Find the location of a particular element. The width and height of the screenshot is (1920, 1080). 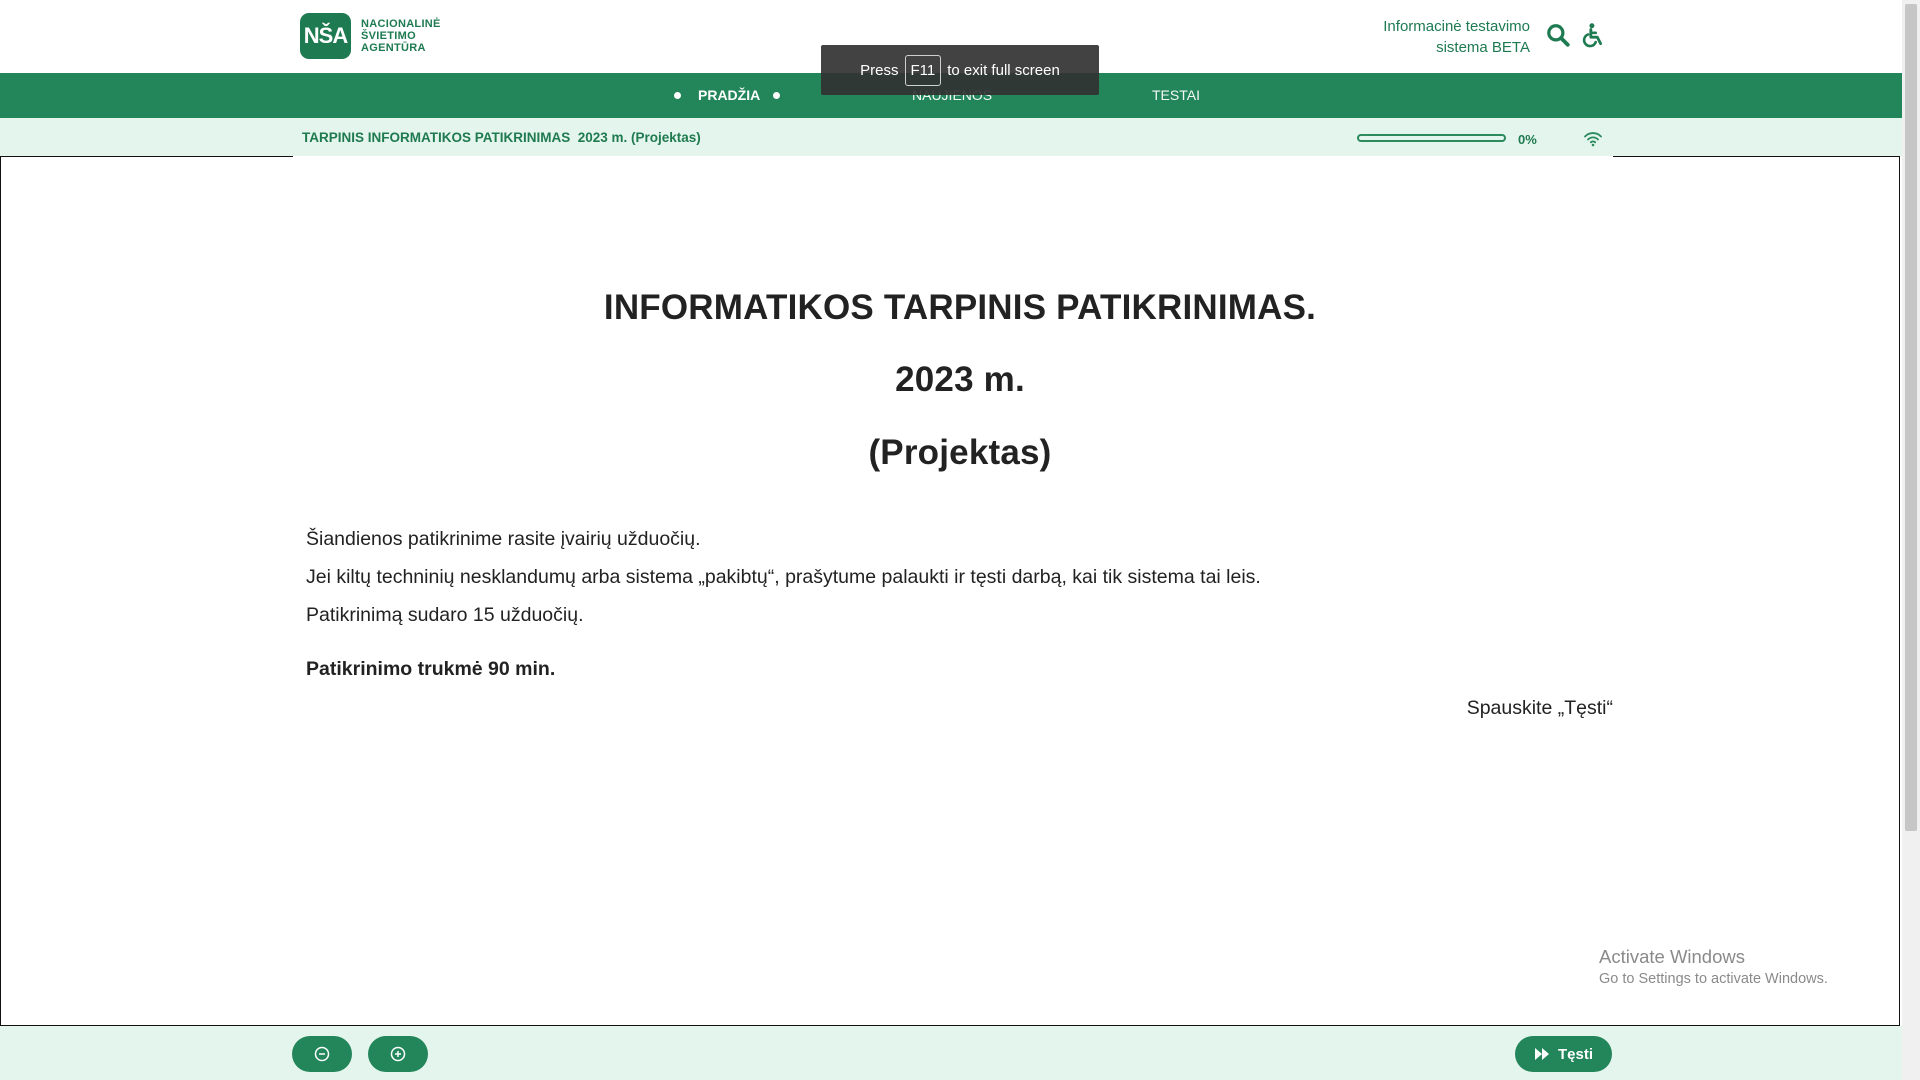

notice-suffix: to exit full screen is located at coordinates (1003, 70).